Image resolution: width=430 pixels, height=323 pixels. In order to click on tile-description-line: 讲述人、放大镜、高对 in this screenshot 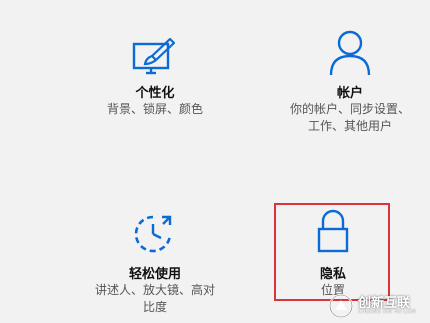, I will do `click(154, 290)`.